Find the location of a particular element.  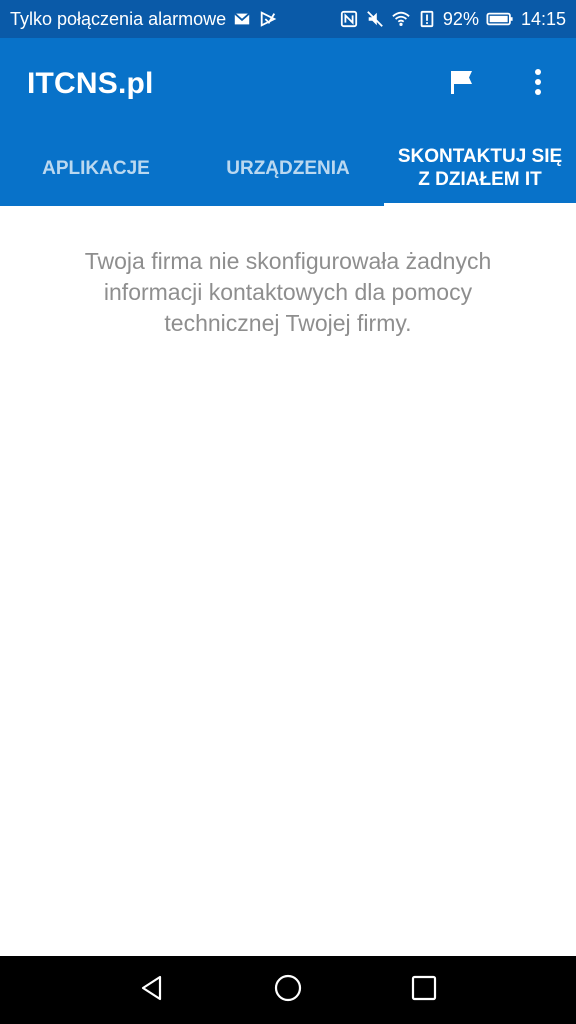

tab-urzadzenia: URZĄDZENIA is located at coordinates (288, 168).